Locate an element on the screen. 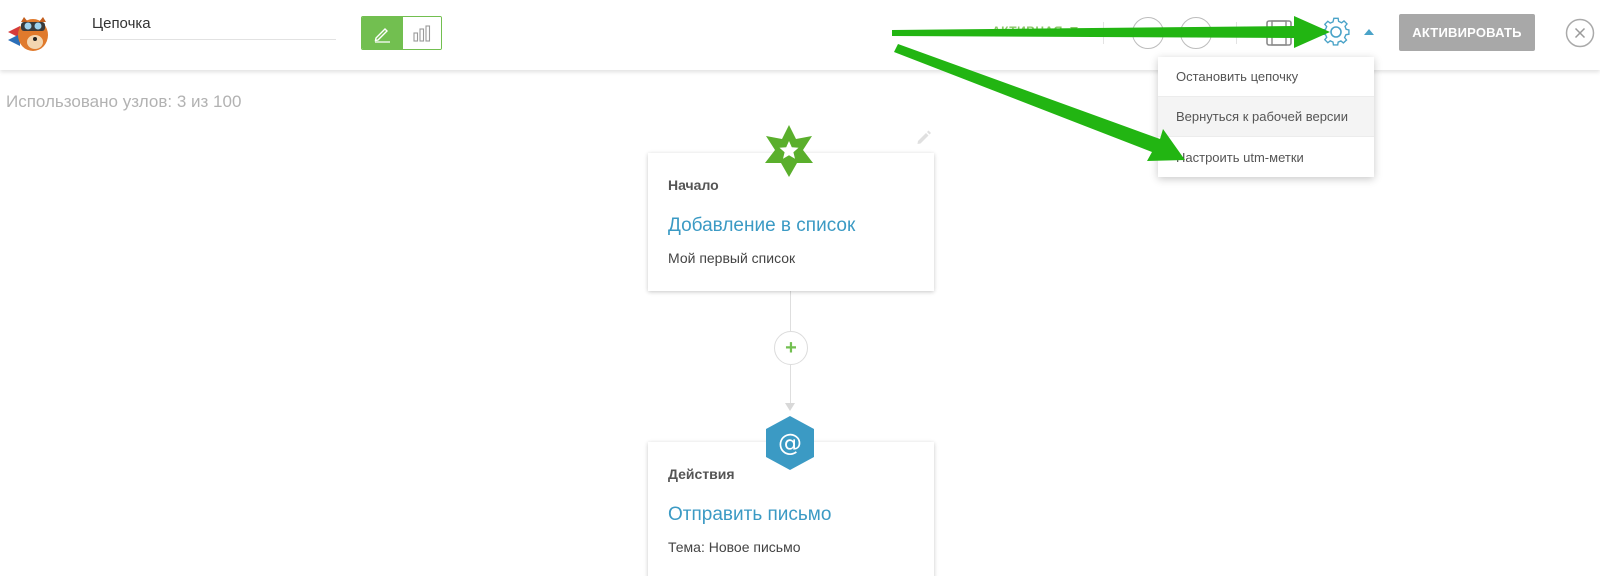 The height and width of the screenshot is (576, 1600). redo-button is located at coordinates (1196, 33).